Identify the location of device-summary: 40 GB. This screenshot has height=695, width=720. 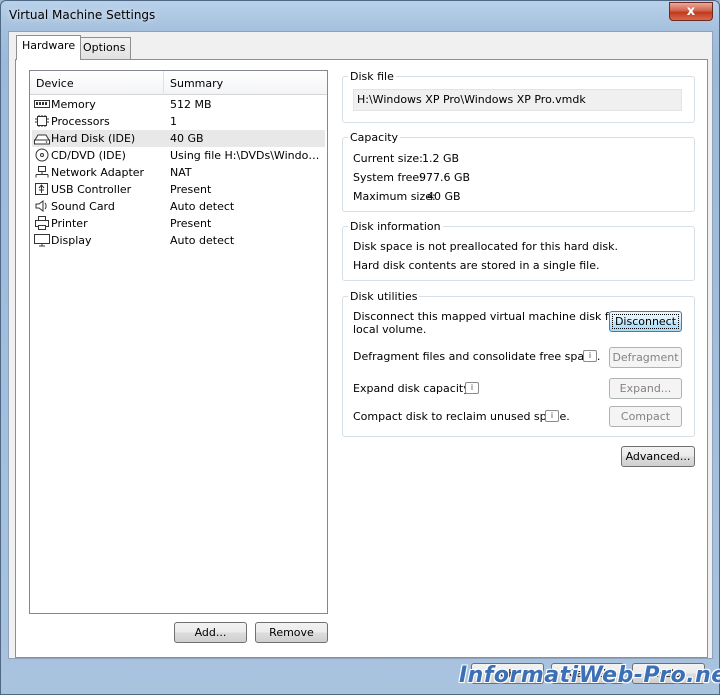
(187, 138).